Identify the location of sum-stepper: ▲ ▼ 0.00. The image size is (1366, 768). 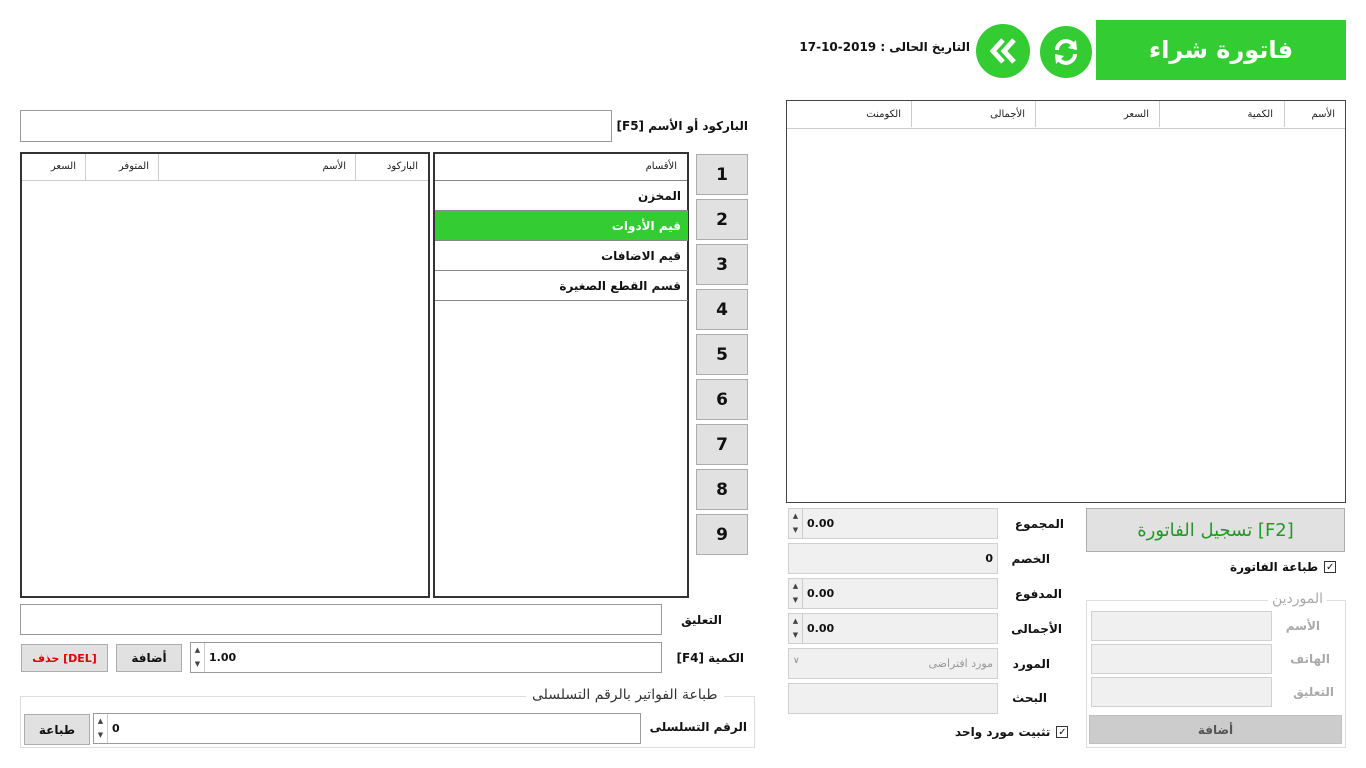
(893, 523).